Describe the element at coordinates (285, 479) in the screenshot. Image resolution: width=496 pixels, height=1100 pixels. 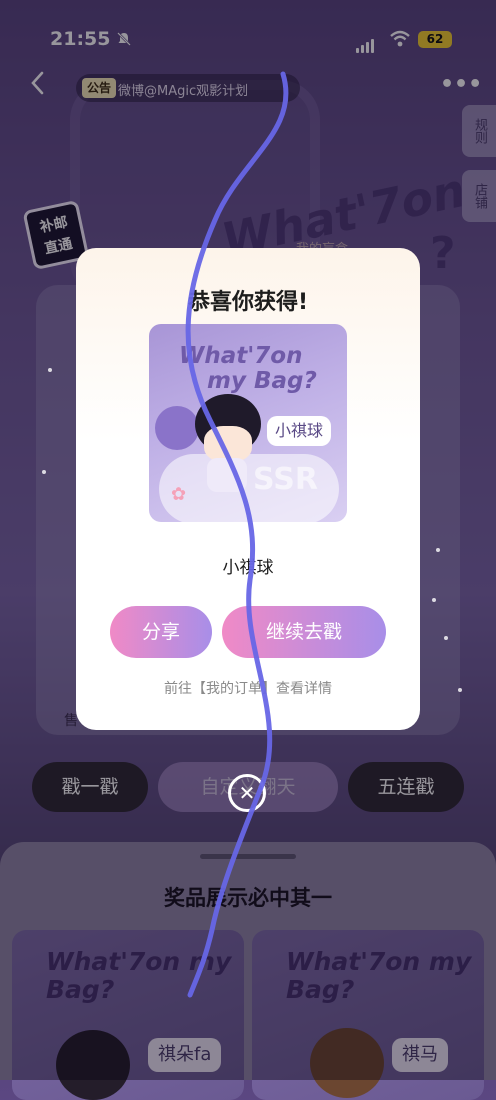
I see `rarity-label: SSR` at that location.